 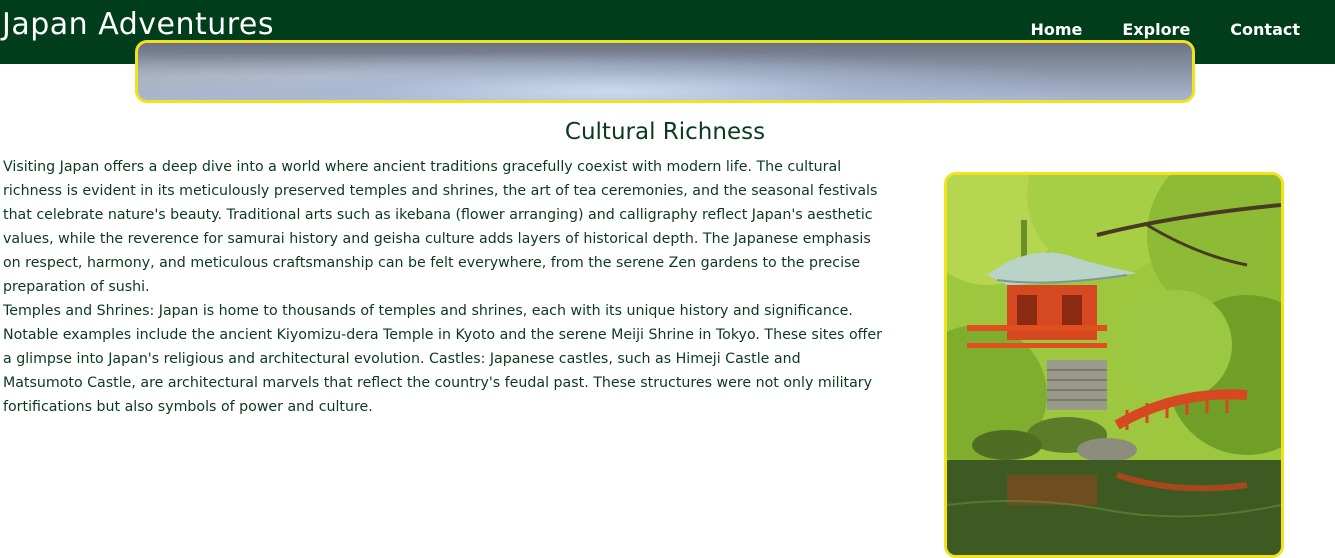 I want to click on nav-link-explore: Explore, so click(x=1156, y=30).